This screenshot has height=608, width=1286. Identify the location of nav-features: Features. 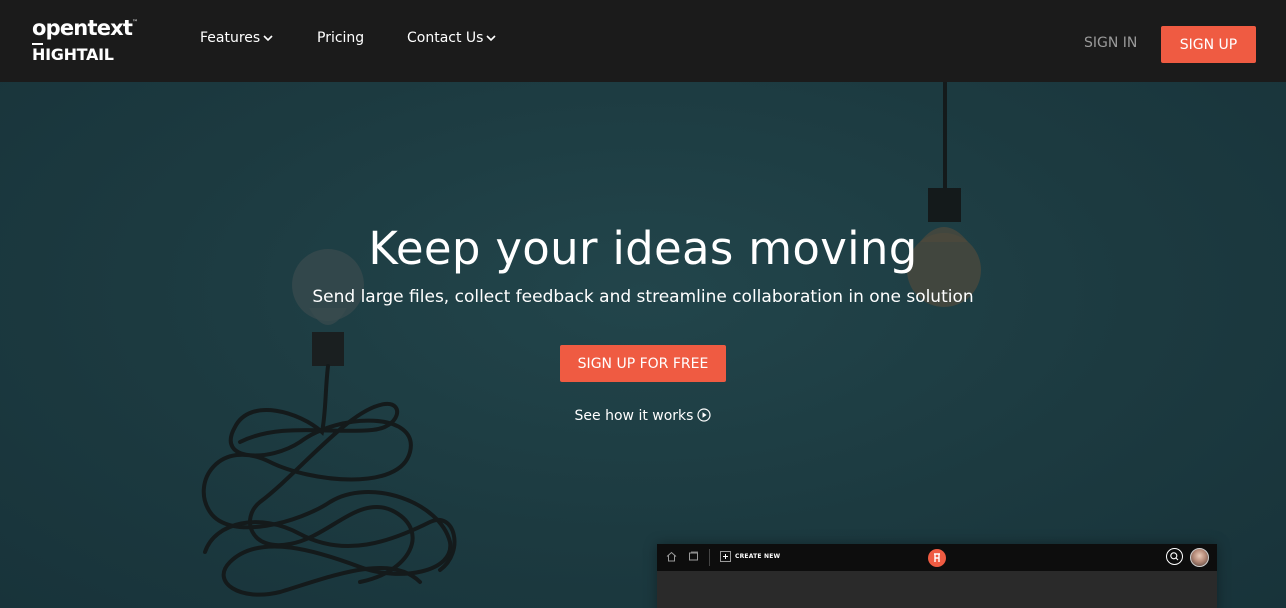
(236, 38).